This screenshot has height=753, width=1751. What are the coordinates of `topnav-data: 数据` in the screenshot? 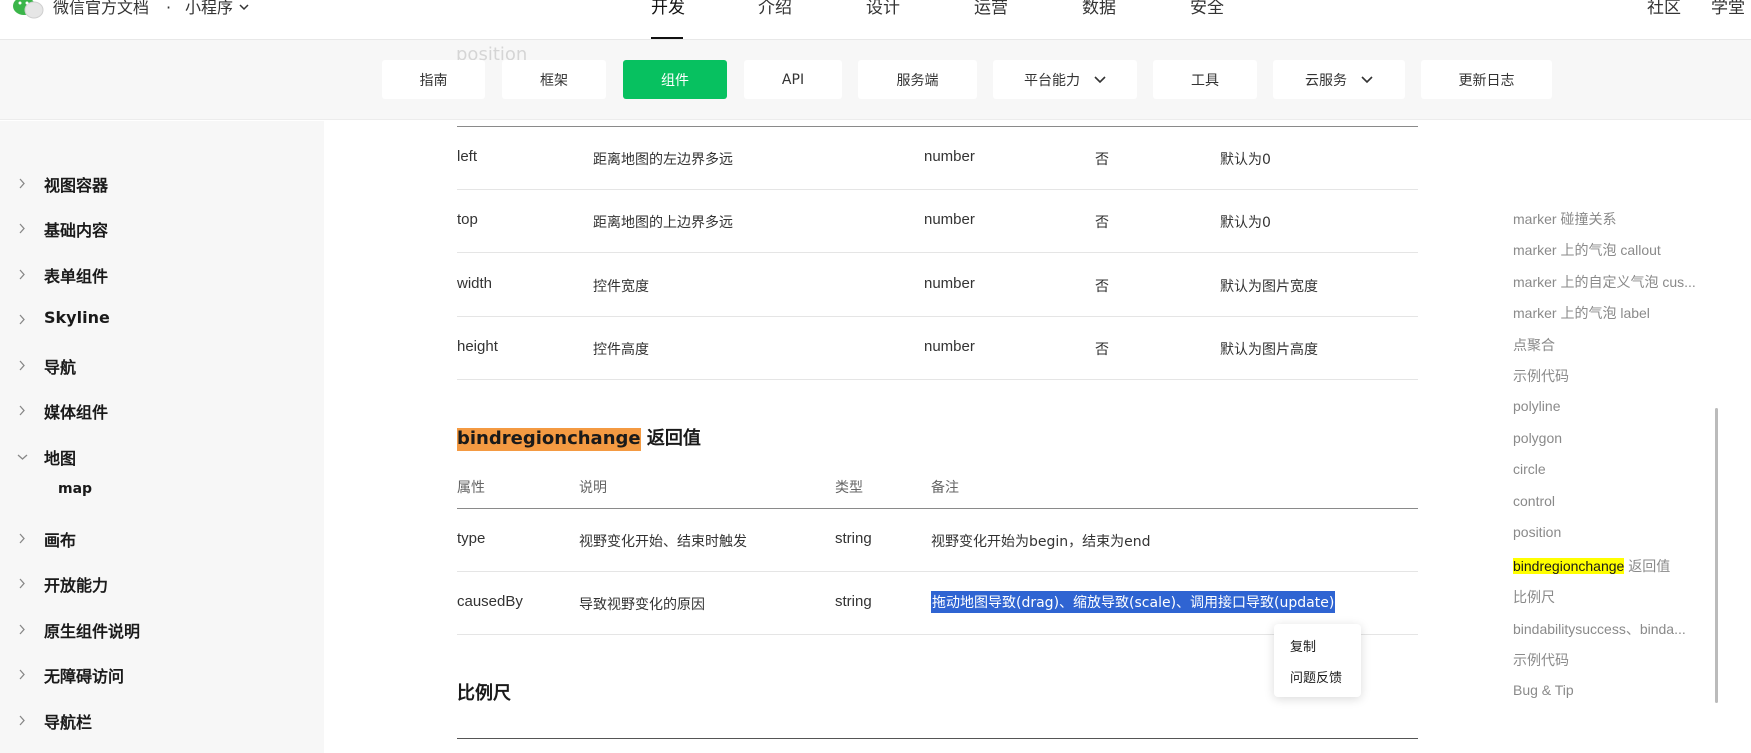 It's located at (1099, 8).